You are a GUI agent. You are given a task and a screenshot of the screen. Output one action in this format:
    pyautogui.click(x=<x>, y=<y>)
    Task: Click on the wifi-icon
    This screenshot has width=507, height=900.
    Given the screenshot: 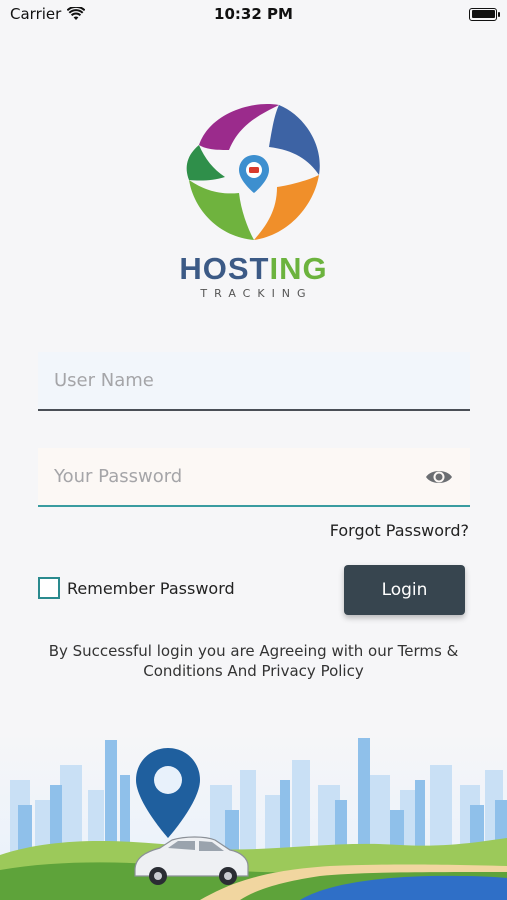 What is the action you would take?
    pyautogui.click(x=76, y=13)
    